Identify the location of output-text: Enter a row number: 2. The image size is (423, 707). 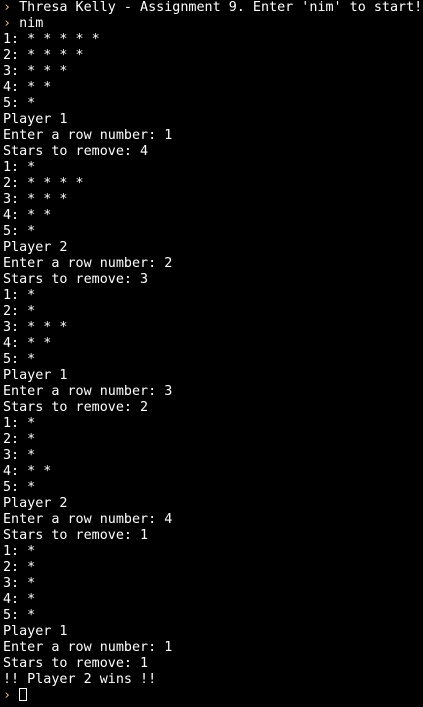
(88, 263).